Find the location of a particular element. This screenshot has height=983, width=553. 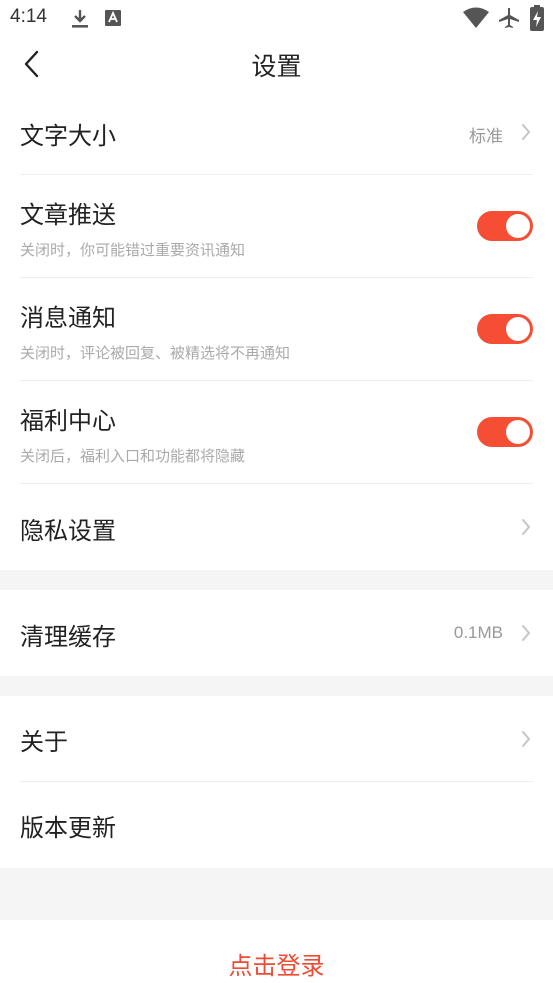

version-update-row: 版本更新 is located at coordinates (276, 825).